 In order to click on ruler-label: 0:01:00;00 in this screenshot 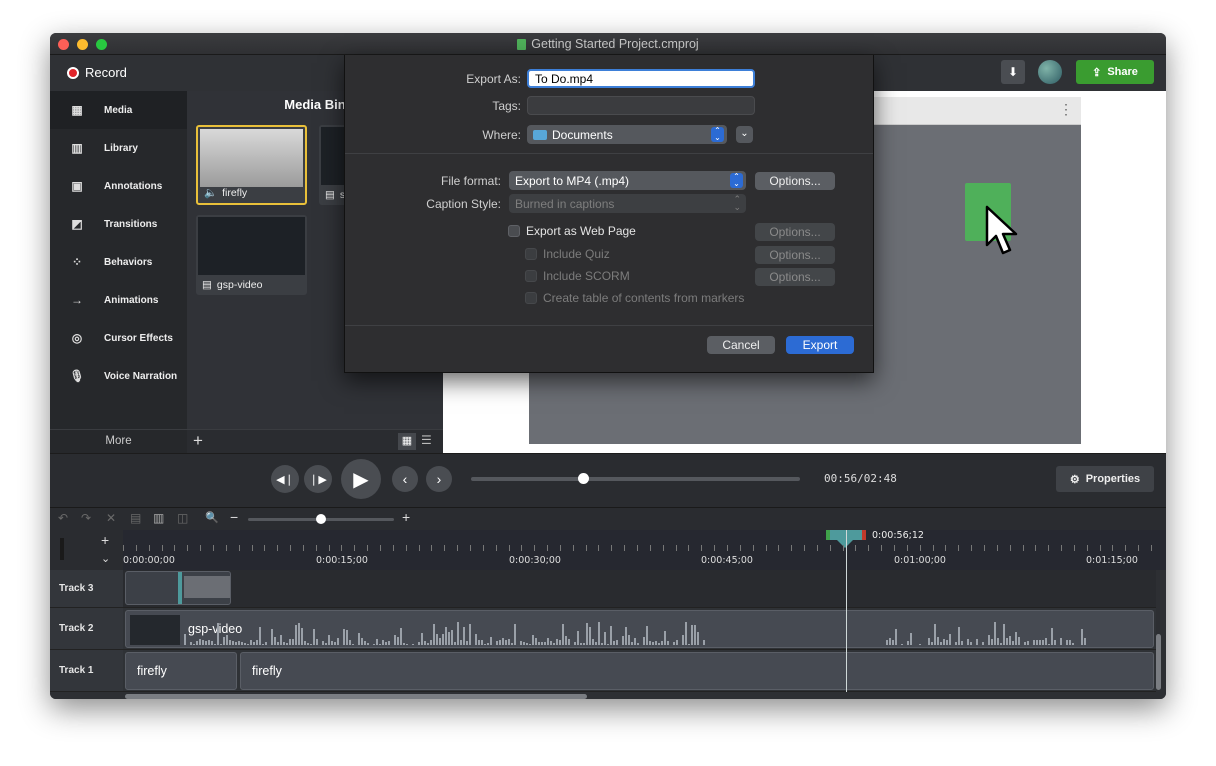, I will do `click(920, 560)`.